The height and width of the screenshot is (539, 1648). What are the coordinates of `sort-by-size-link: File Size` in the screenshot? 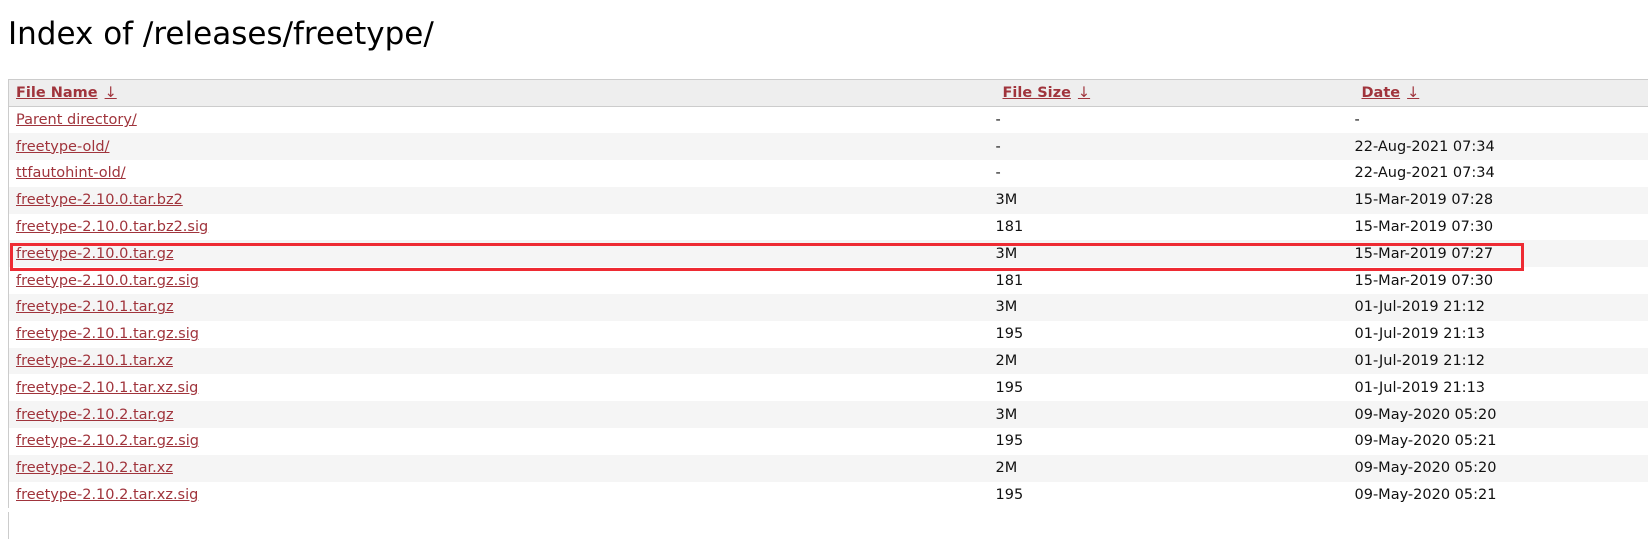 It's located at (1037, 93).